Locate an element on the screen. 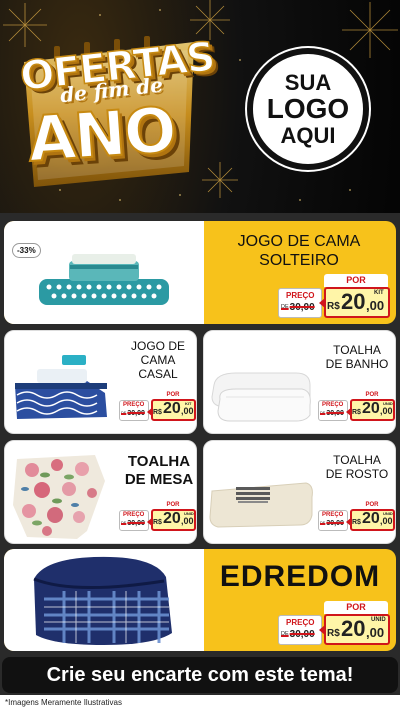 The image size is (400, 711). logo-text-aqui: AQUI is located at coordinates (308, 135).